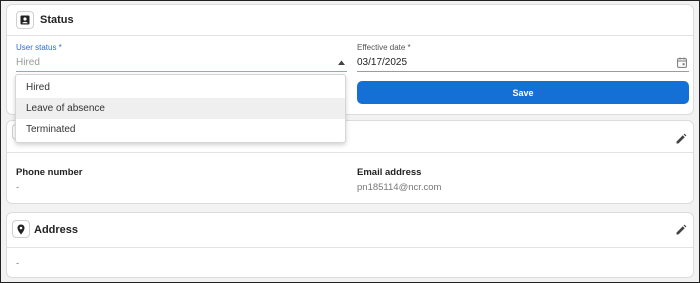  Describe the element at coordinates (180, 87) in the screenshot. I see `option-hired: Hired` at that location.